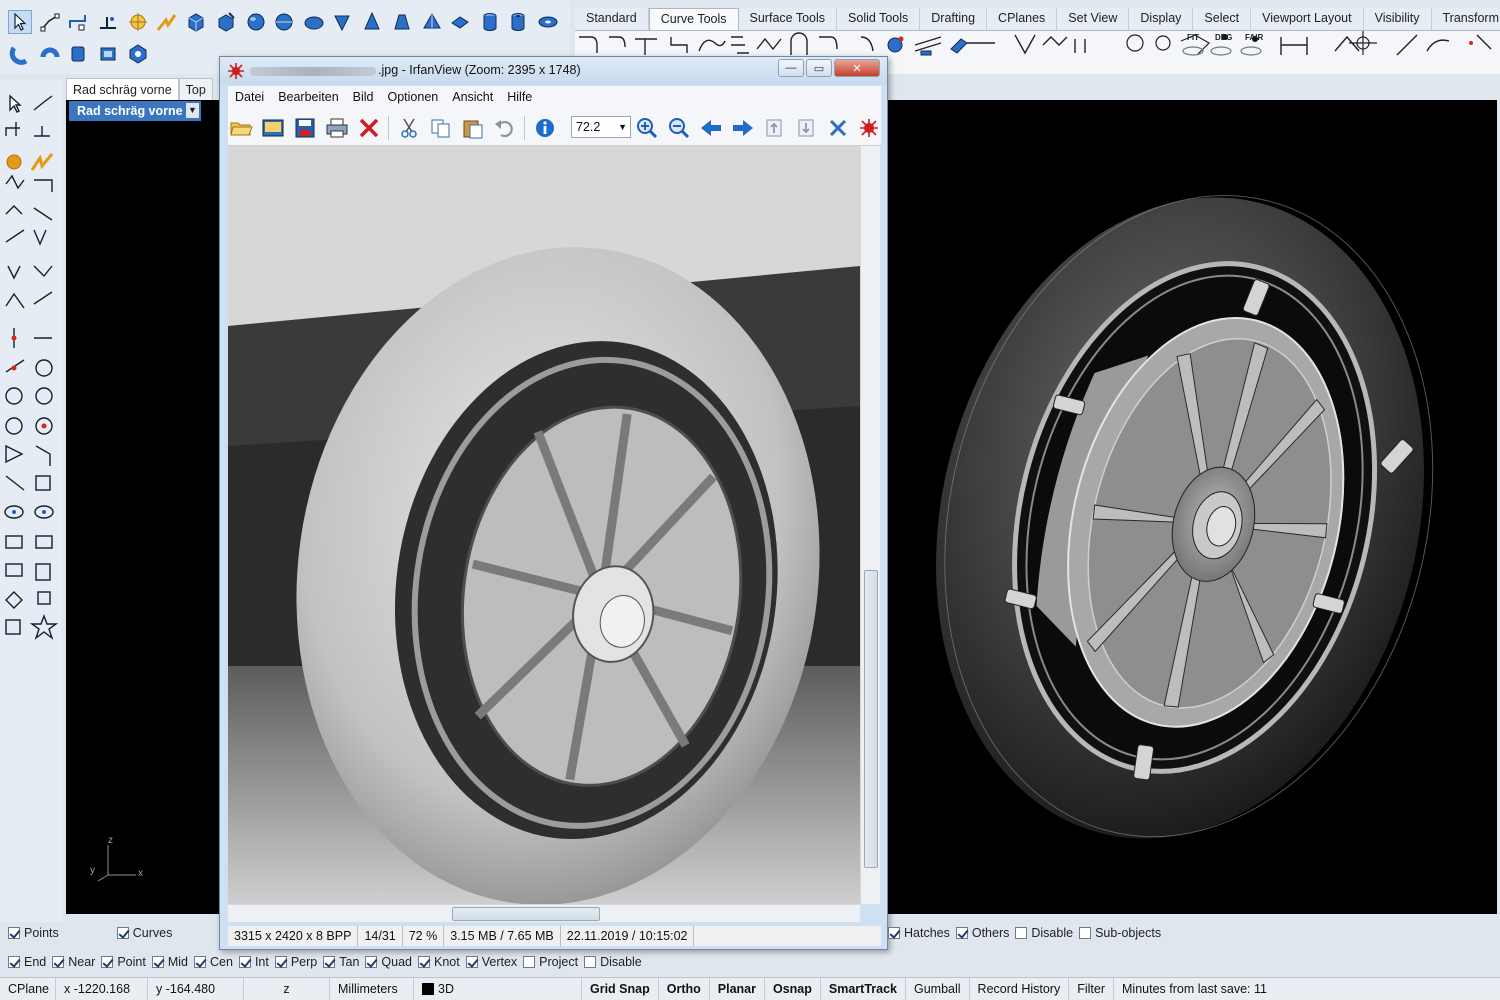 Image resolution: width=1500 pixels, height=1000 pixels. Describe the element at coordinates (50, 22) in the screenshot. I see `point-curve-icon` at that location.